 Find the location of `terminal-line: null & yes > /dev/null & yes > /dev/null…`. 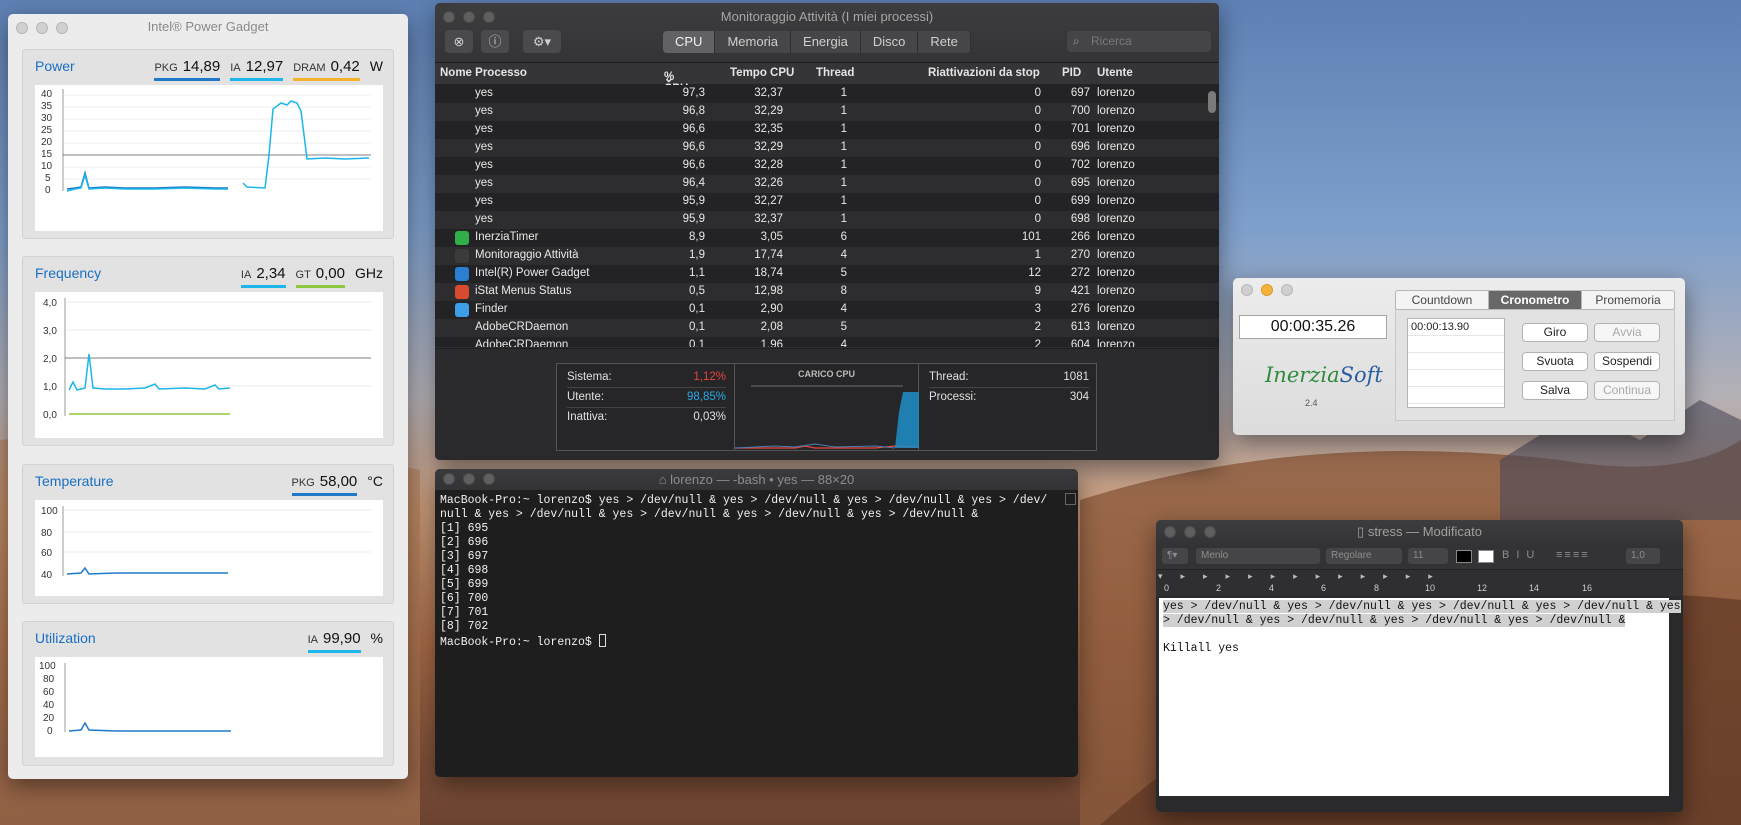

terminal-line: null & yes > /dev/null & yes > /dev/null… is located at coordinates (709, 514).